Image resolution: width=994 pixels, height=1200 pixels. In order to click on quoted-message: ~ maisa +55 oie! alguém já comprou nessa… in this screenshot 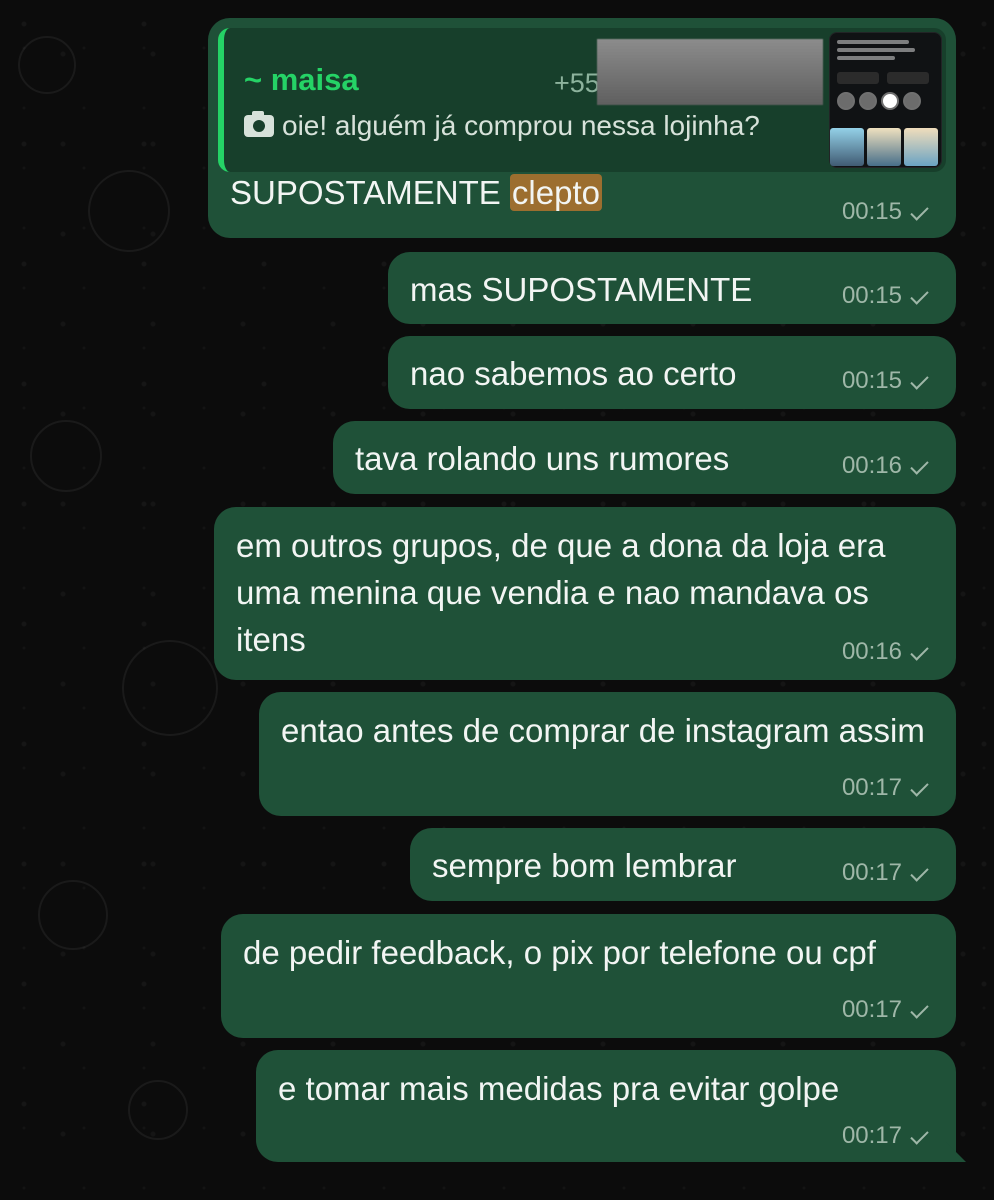, I will do `click(582, 100)`.